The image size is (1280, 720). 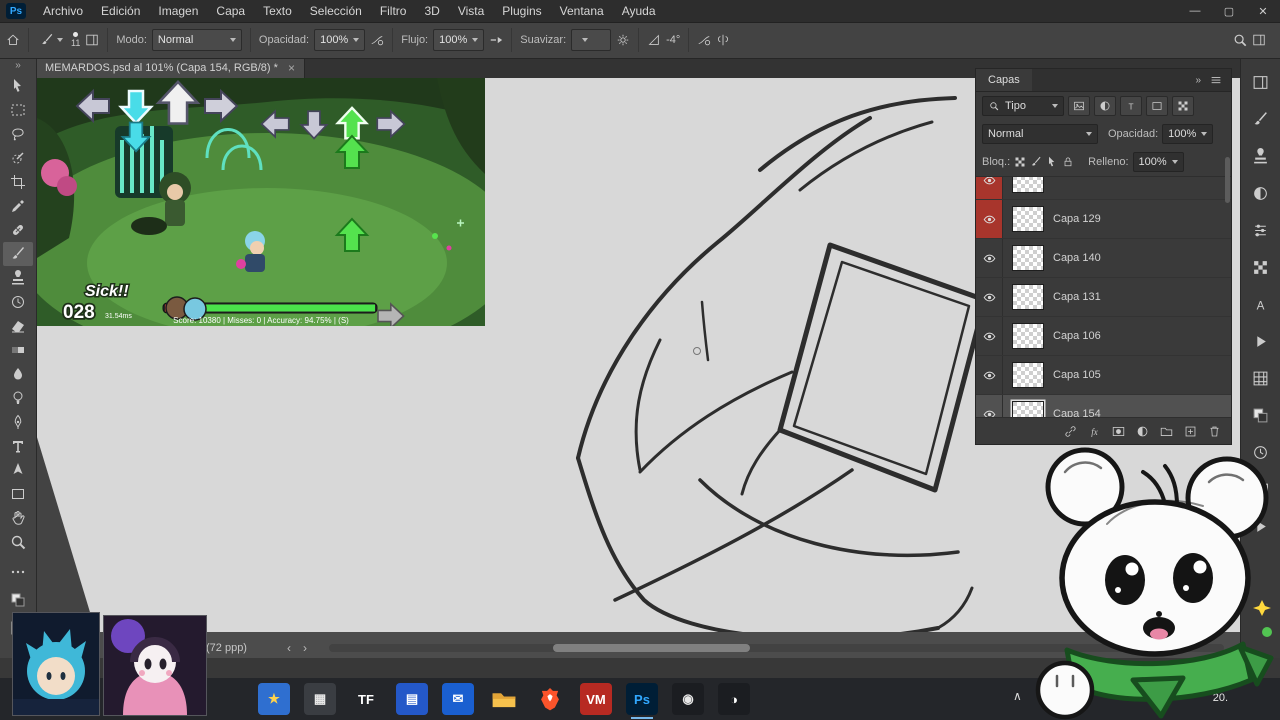 What do you see at coordinates (471, 11) in the screenshot?
I see `menu-item-vista: Vista` at bounding box center [471, 11].